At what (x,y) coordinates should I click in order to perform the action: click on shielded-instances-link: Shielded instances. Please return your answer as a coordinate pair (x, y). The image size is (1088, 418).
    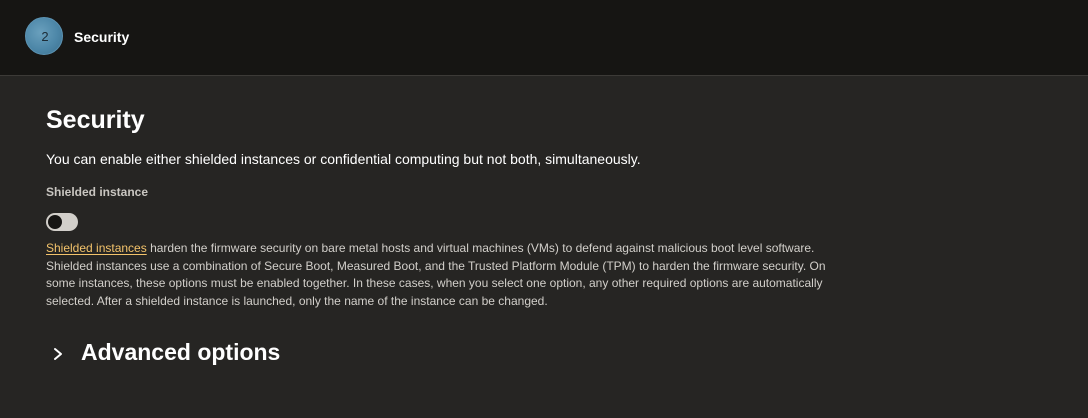
    Looking at the image, I should click on (96, 248).